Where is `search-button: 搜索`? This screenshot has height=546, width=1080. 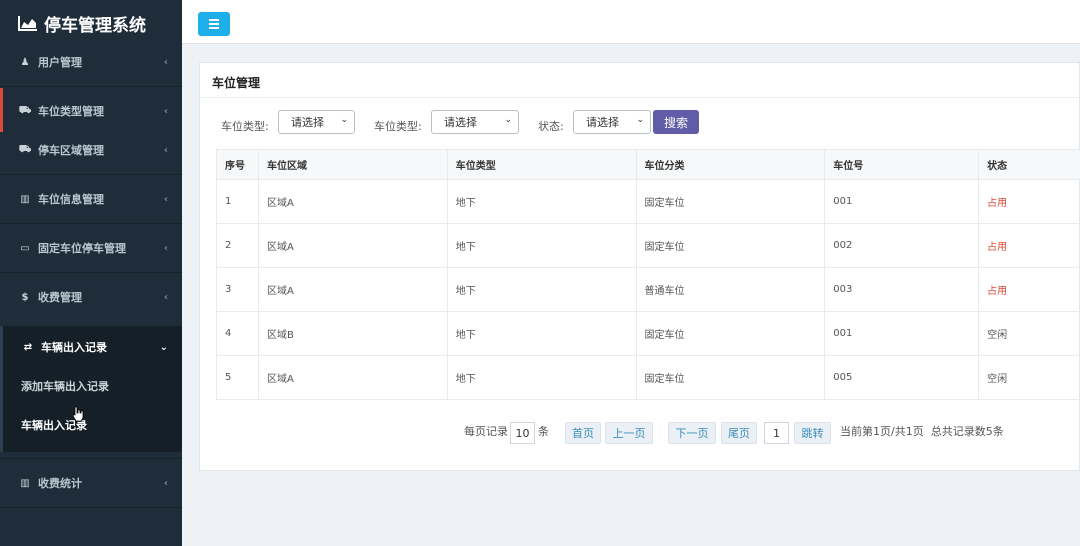
search-button: 搜索 is located at coordinates (676, 122).